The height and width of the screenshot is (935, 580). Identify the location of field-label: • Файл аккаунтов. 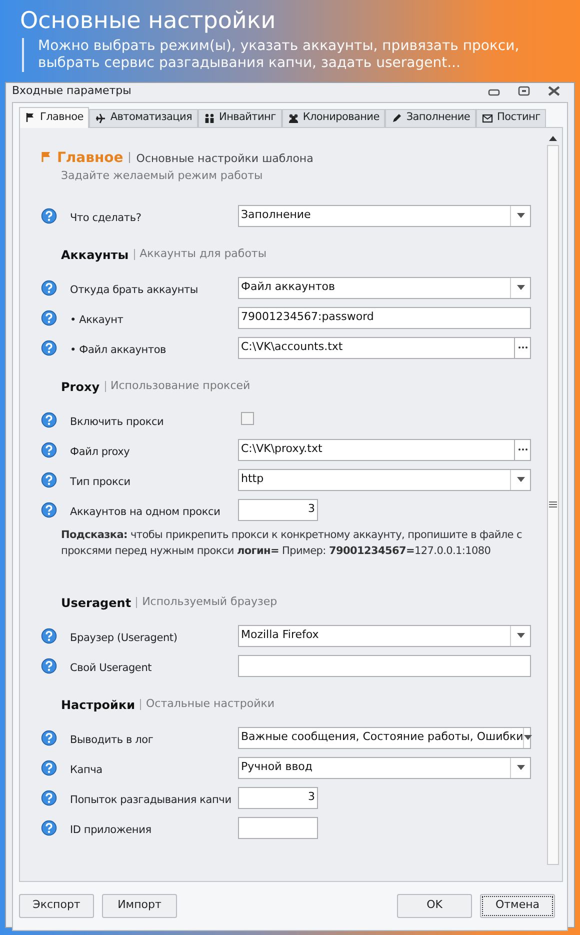
(118, 350).